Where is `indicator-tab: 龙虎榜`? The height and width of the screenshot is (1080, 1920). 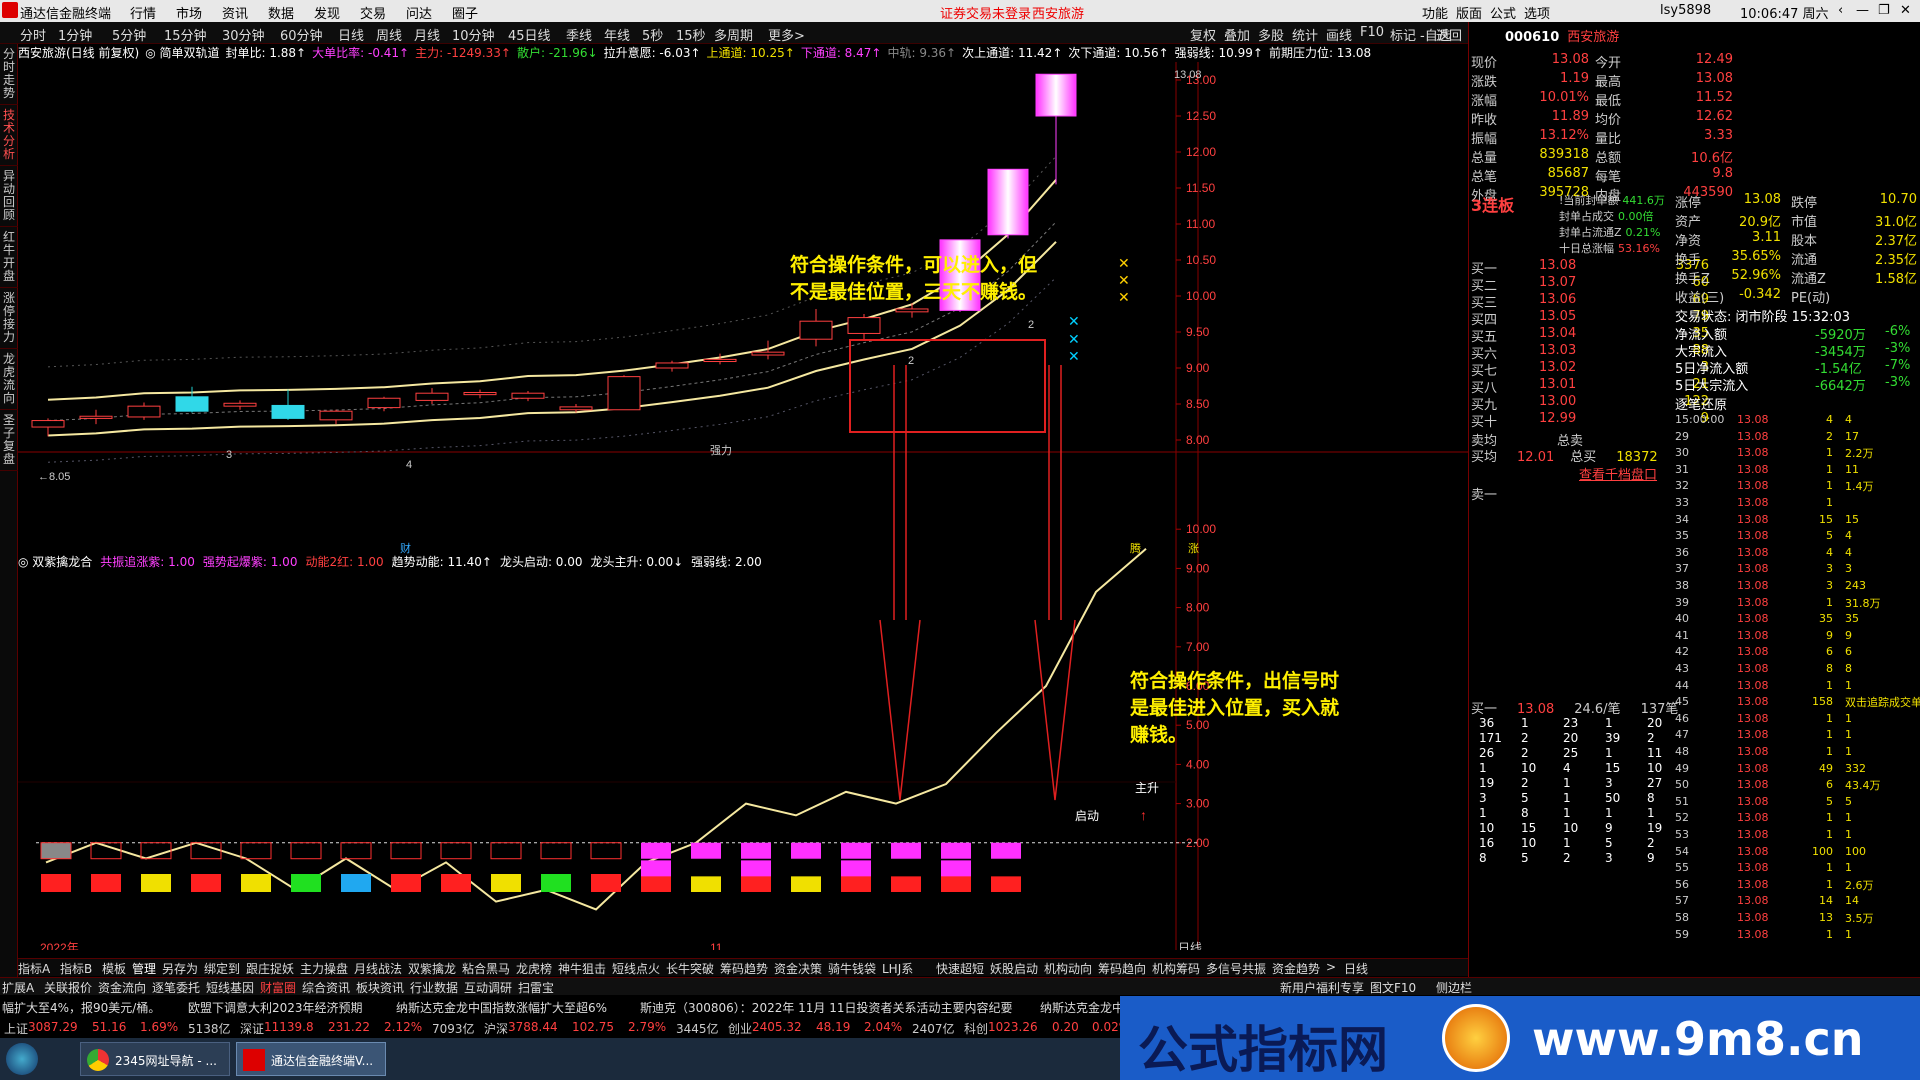 indicator-tab: 龙虎榜 is located at coordinates (534, 968).